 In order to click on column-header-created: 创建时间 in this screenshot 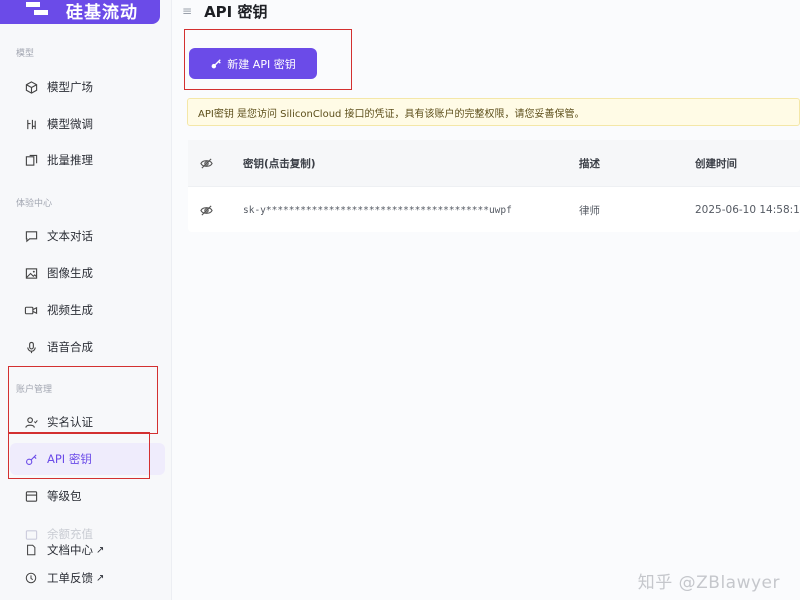, I will do `click(716, 163)`.